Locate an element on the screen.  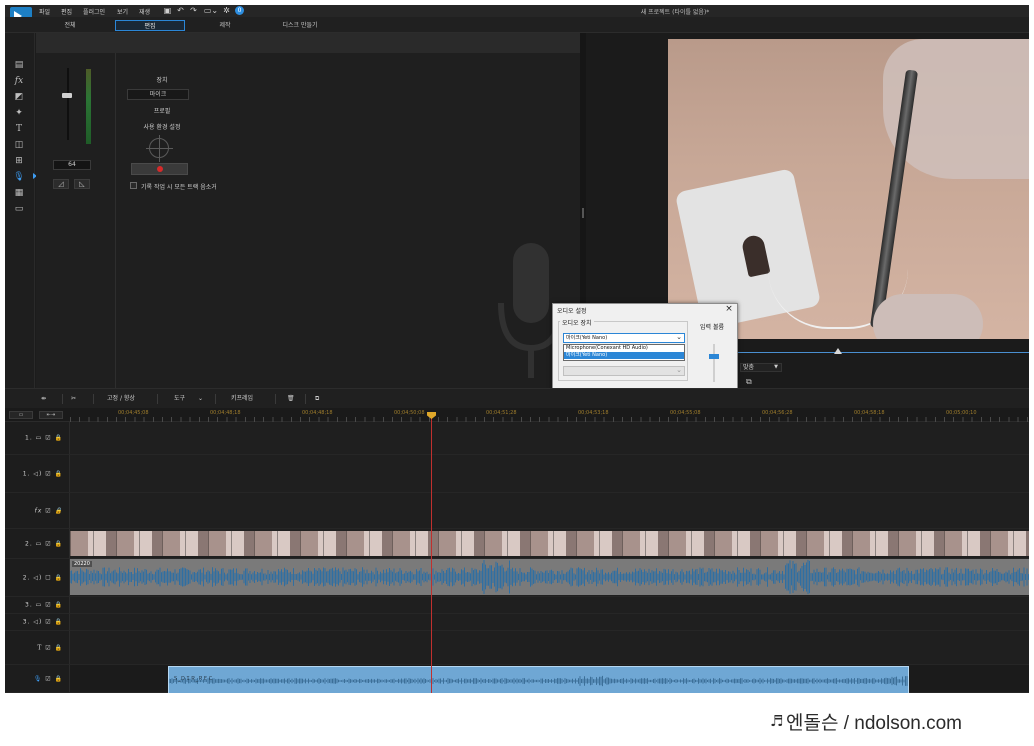
trash-icon: 🗑 is located at coordinates (291, 398).